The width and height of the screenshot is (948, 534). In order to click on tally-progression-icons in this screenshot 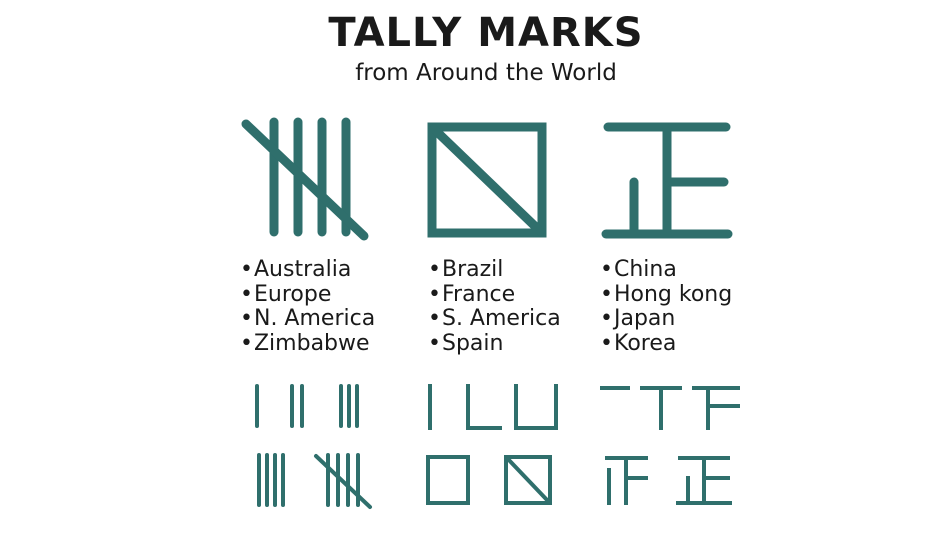, I will do `click(313, 446)`.